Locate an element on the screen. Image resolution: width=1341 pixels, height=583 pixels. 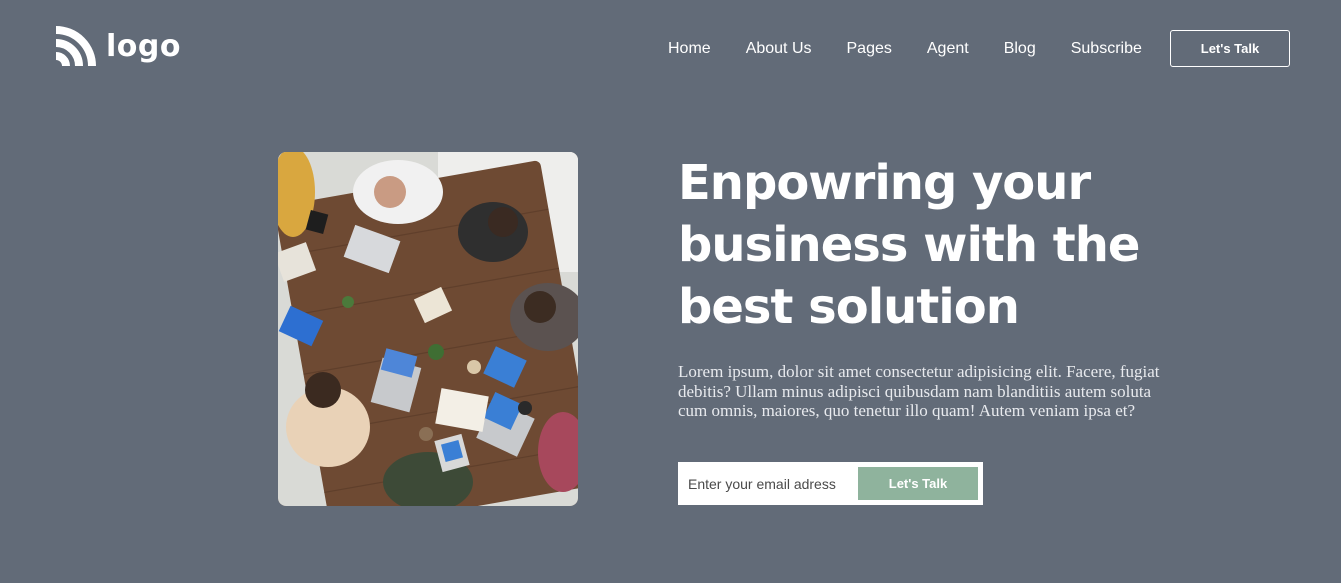
main-nav: Home About Us Pages Agent Blog Subscribe is located at coordinates (905, 49).